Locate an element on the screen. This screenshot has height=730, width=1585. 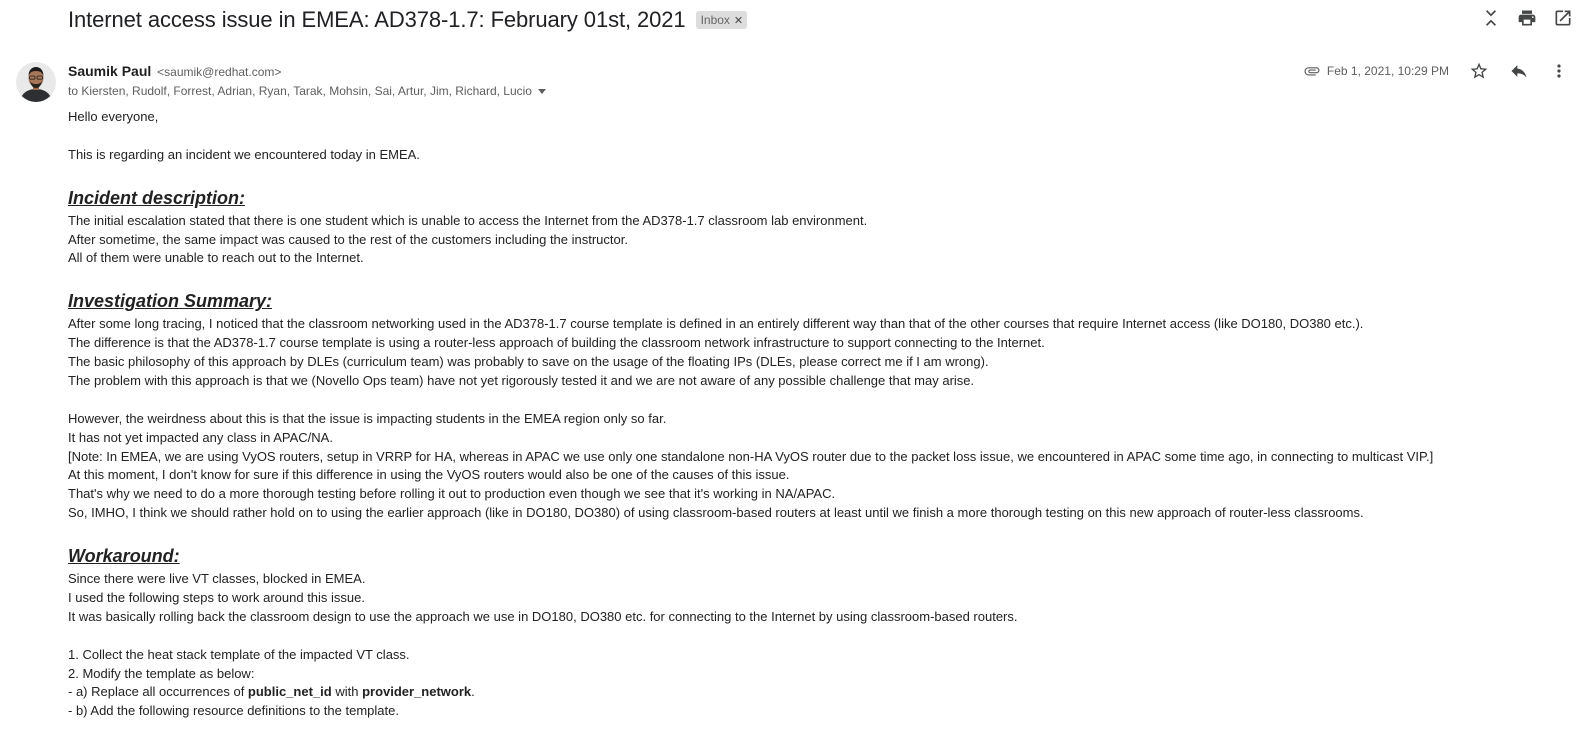
incident-heading: Incident description: is located at coordinates (157, 197).